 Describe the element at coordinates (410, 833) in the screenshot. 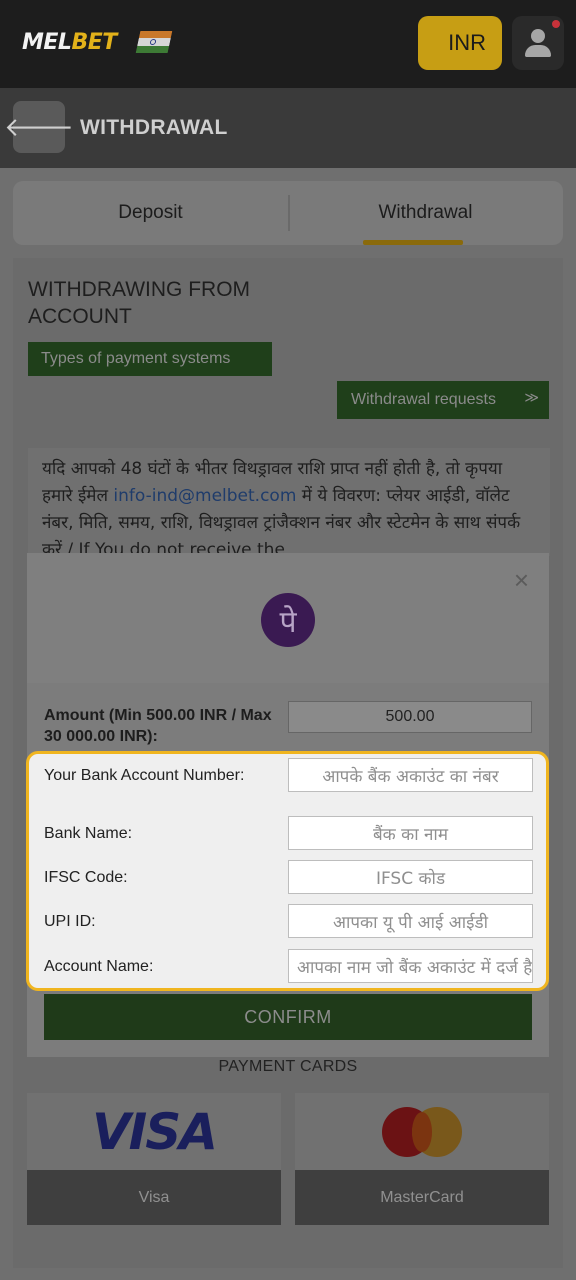

I see `bank-name-input: बैंक का नाम` at that location.